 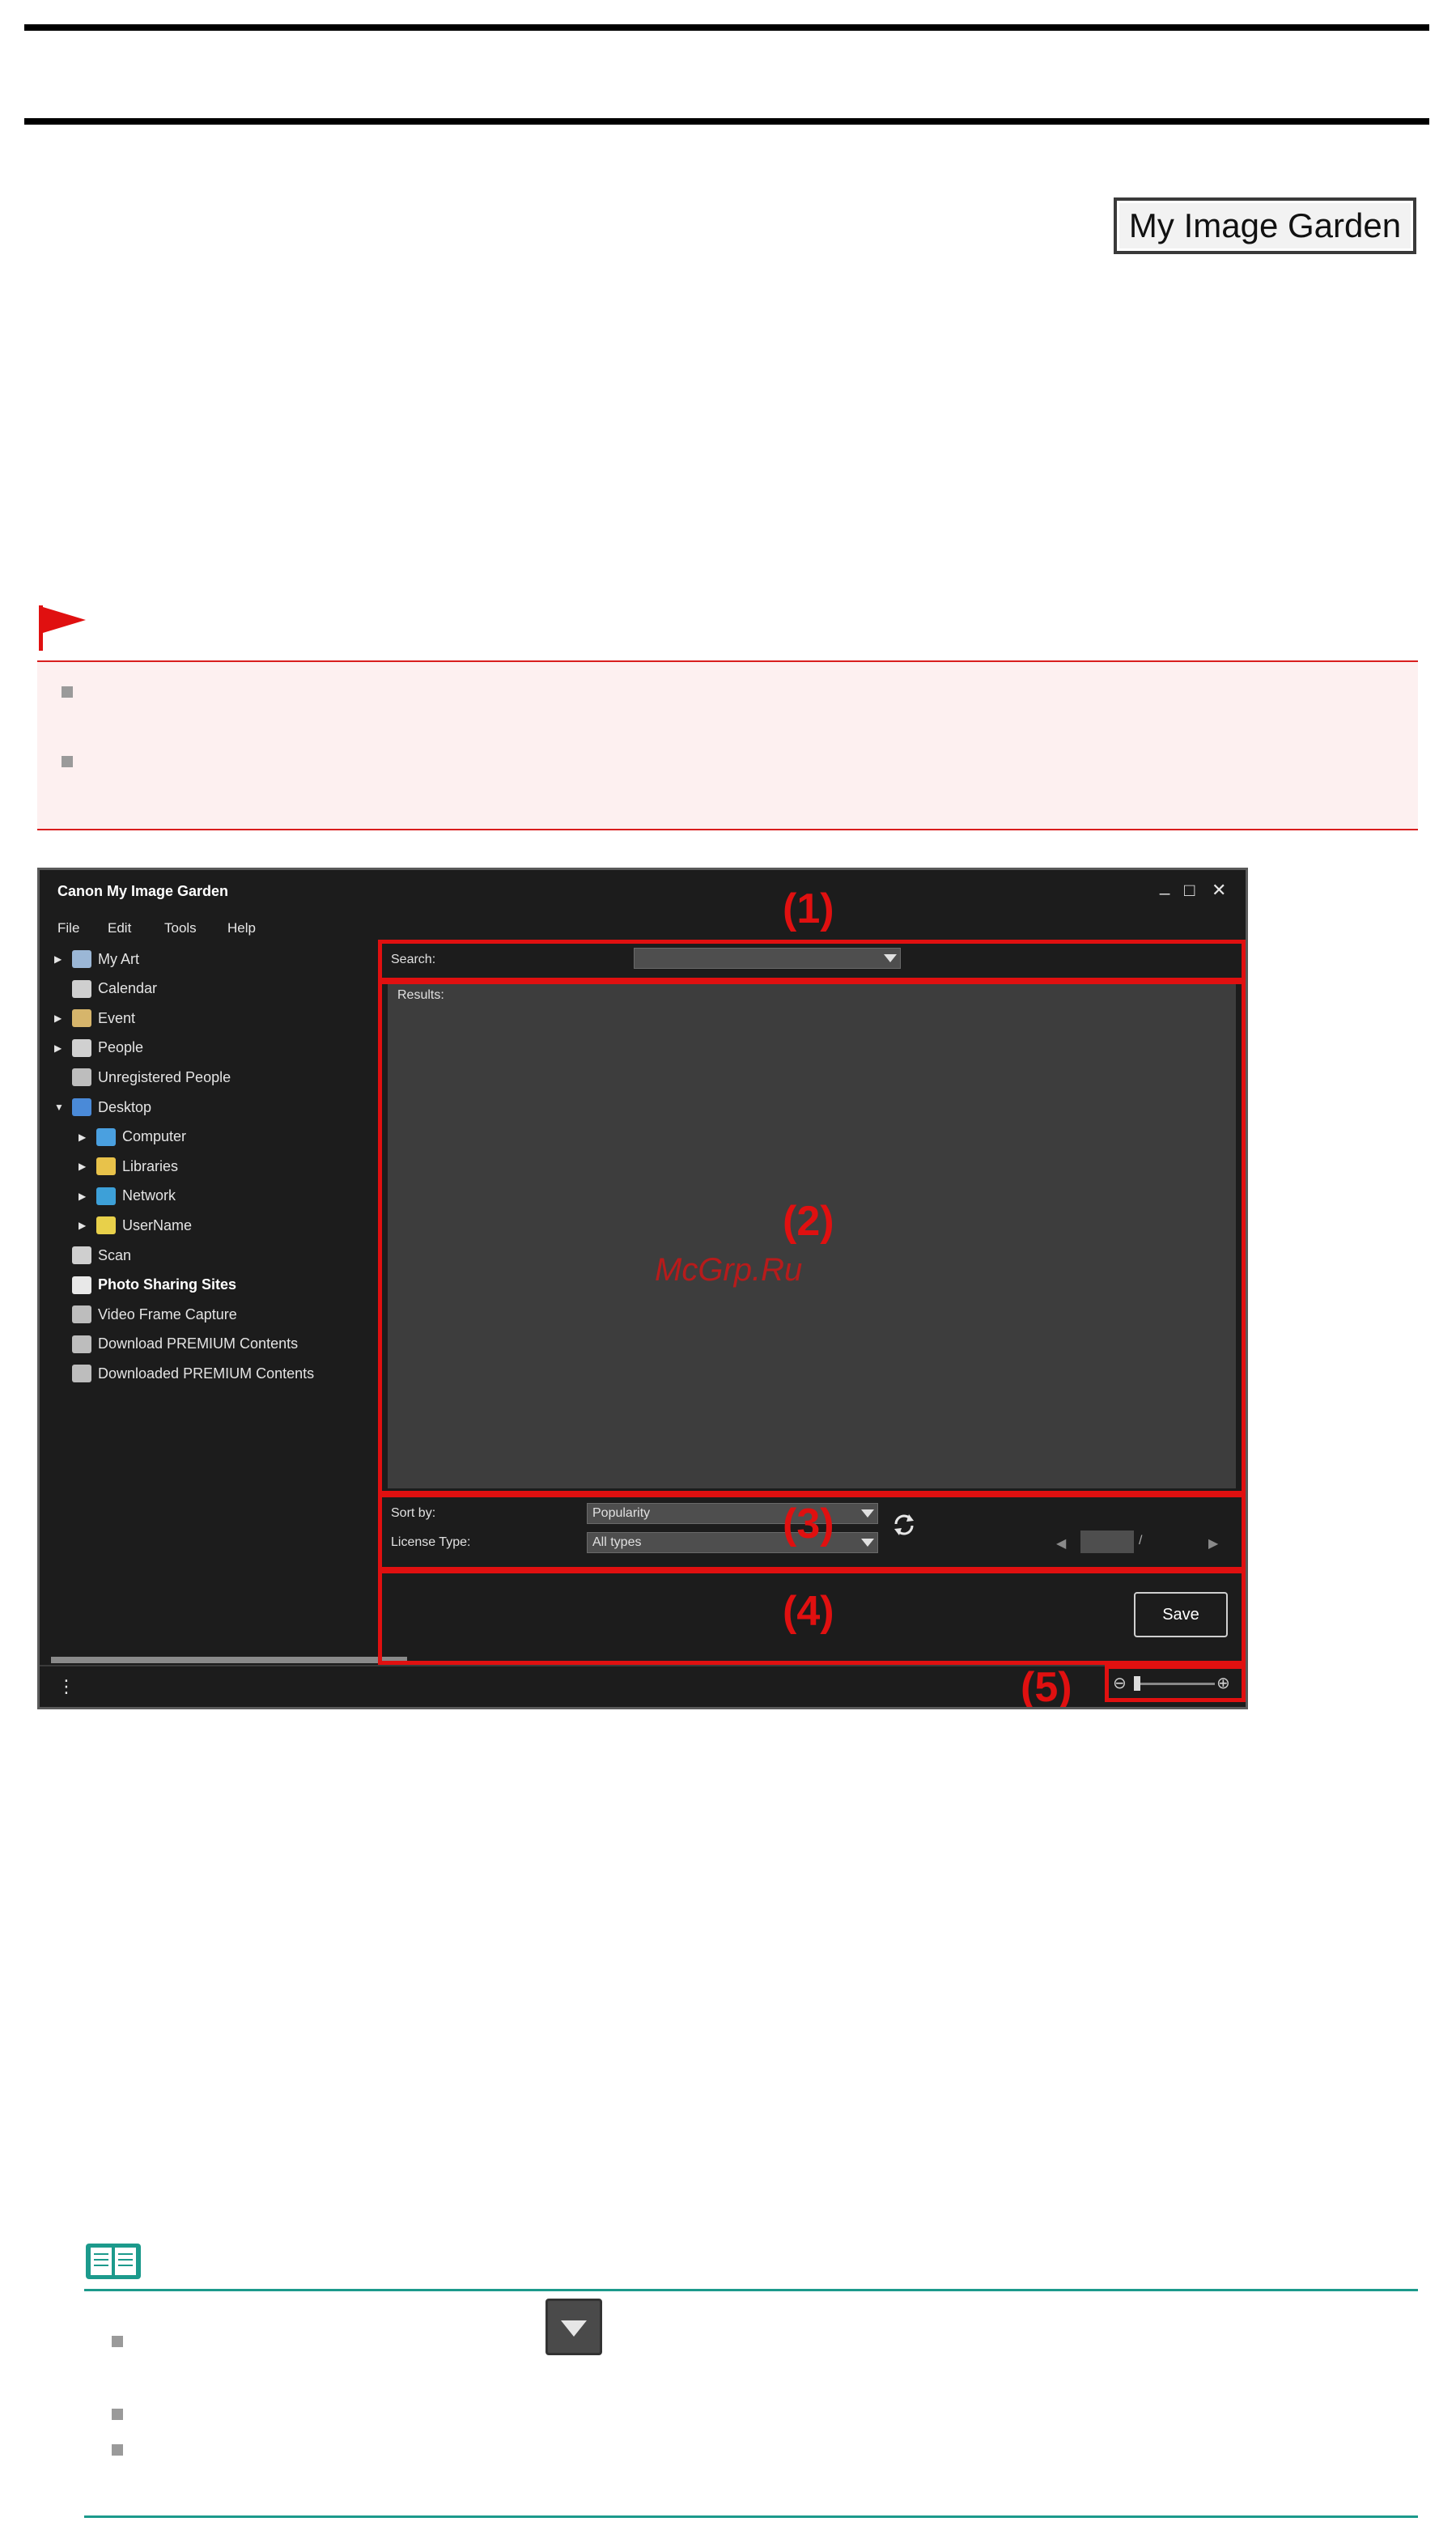 What do you see at coordinates (732, 1514) in the screenshot?
I see `sort-by-select: Popularity` at bounding box center [732, 1514].